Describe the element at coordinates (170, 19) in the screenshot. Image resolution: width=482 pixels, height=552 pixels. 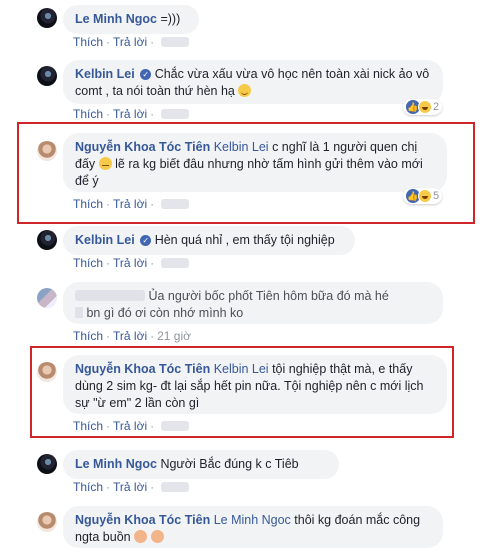
I see `comment-text: =)))` at that location.